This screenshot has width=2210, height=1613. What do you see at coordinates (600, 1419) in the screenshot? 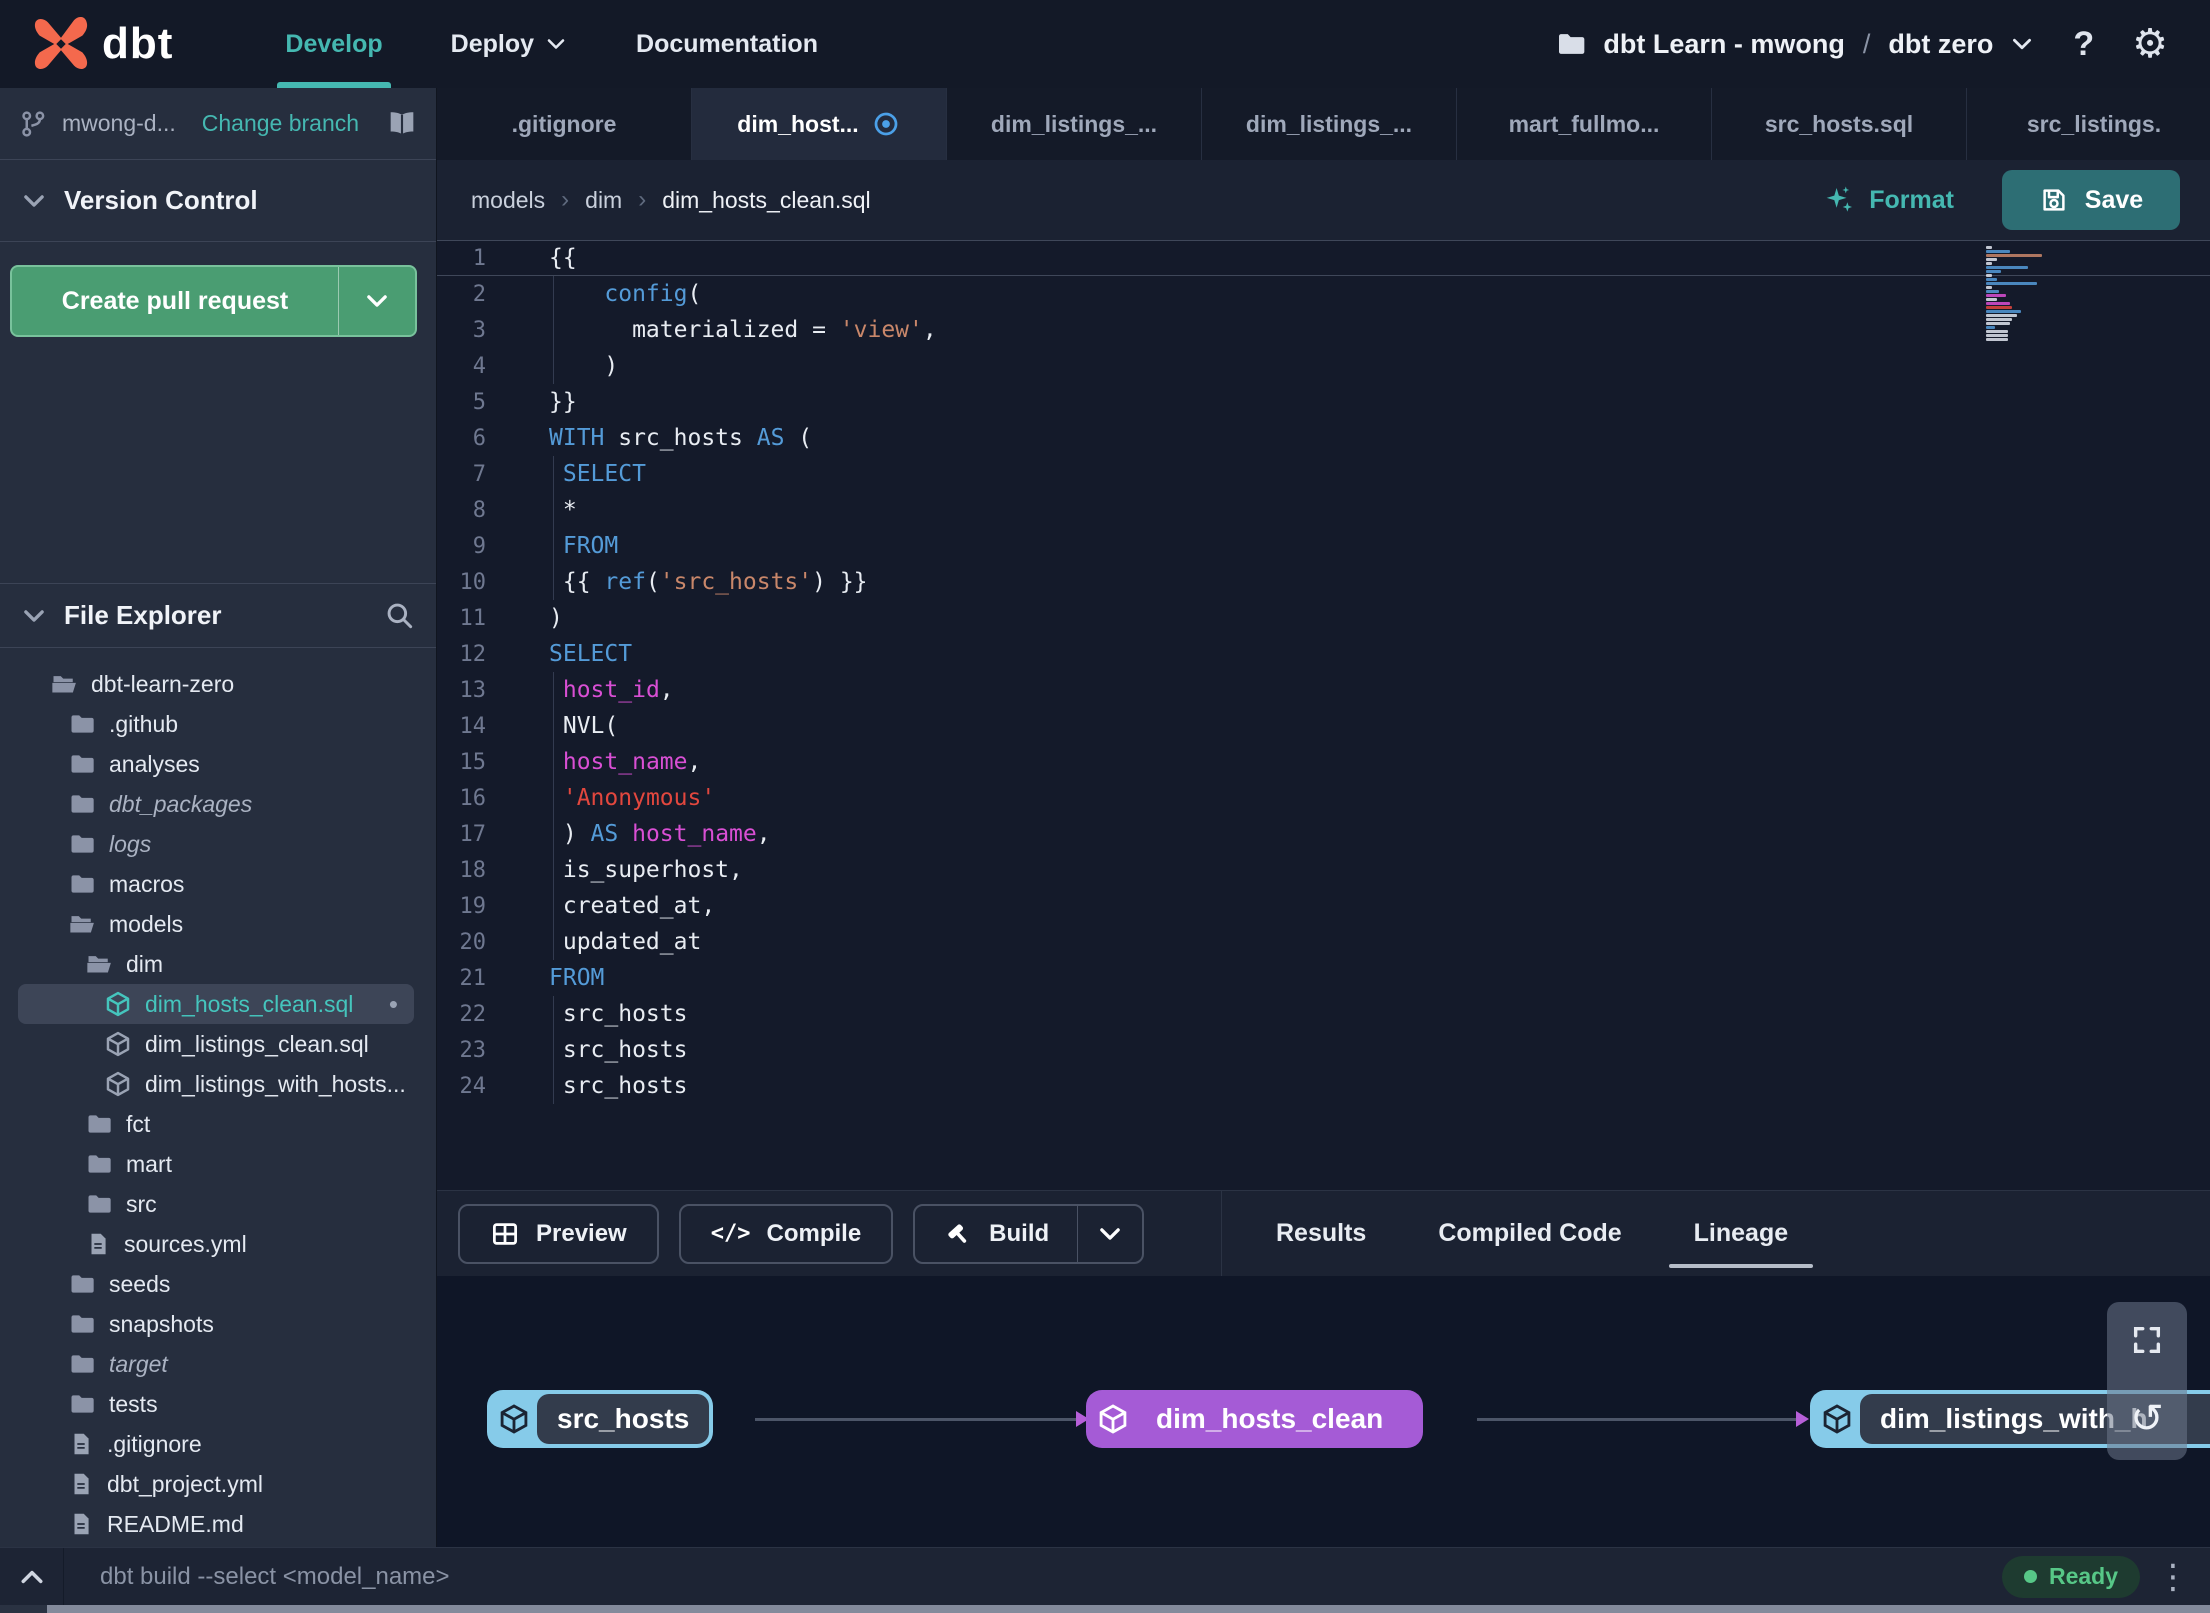
I see `lineage-node-src-hosts: src_hosts` at bounding box center [600, 1419].